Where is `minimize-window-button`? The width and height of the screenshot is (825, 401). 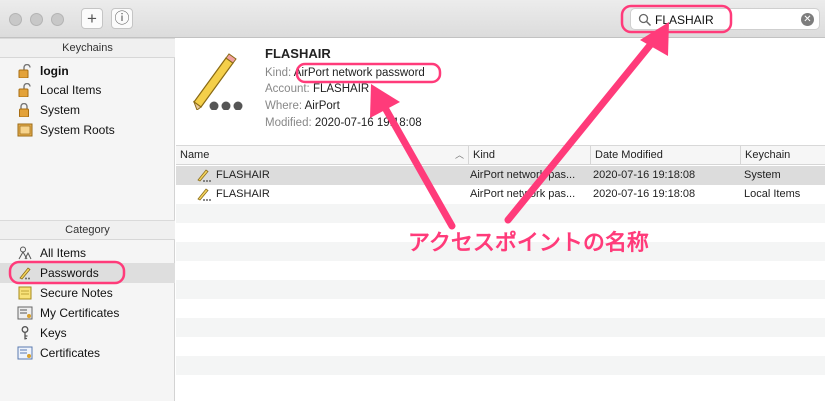
minimize-window-button is located at coordinates (36, 19).